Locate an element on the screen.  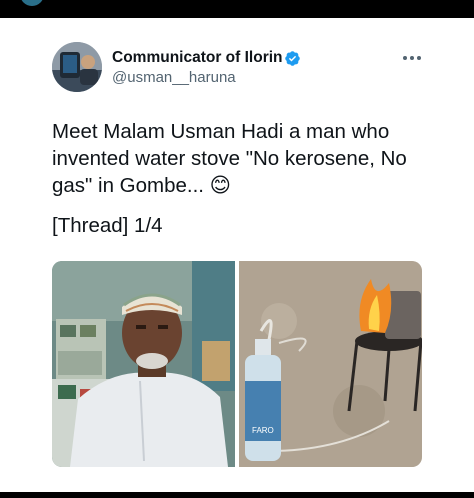
avatar is located at coordinates (77, 67).